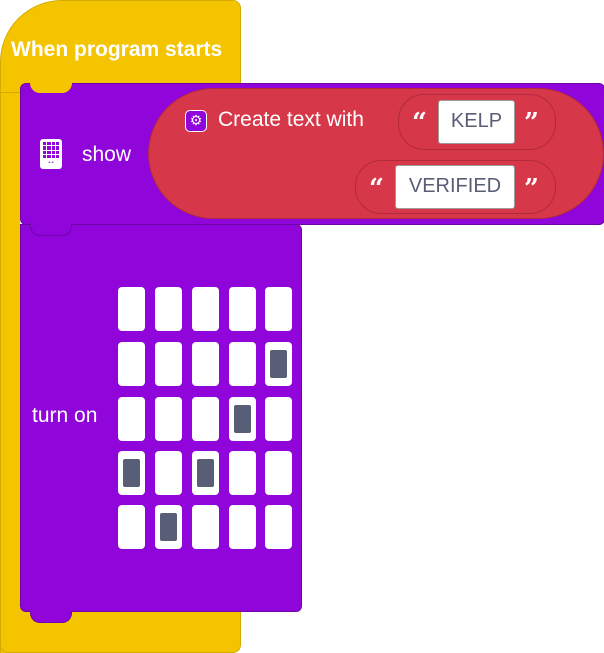 This screenshot has width=604, height=653. Describe the element at coordinates (196, 121) in the screenshot. I see `gear-icon: ⚙` at that location.